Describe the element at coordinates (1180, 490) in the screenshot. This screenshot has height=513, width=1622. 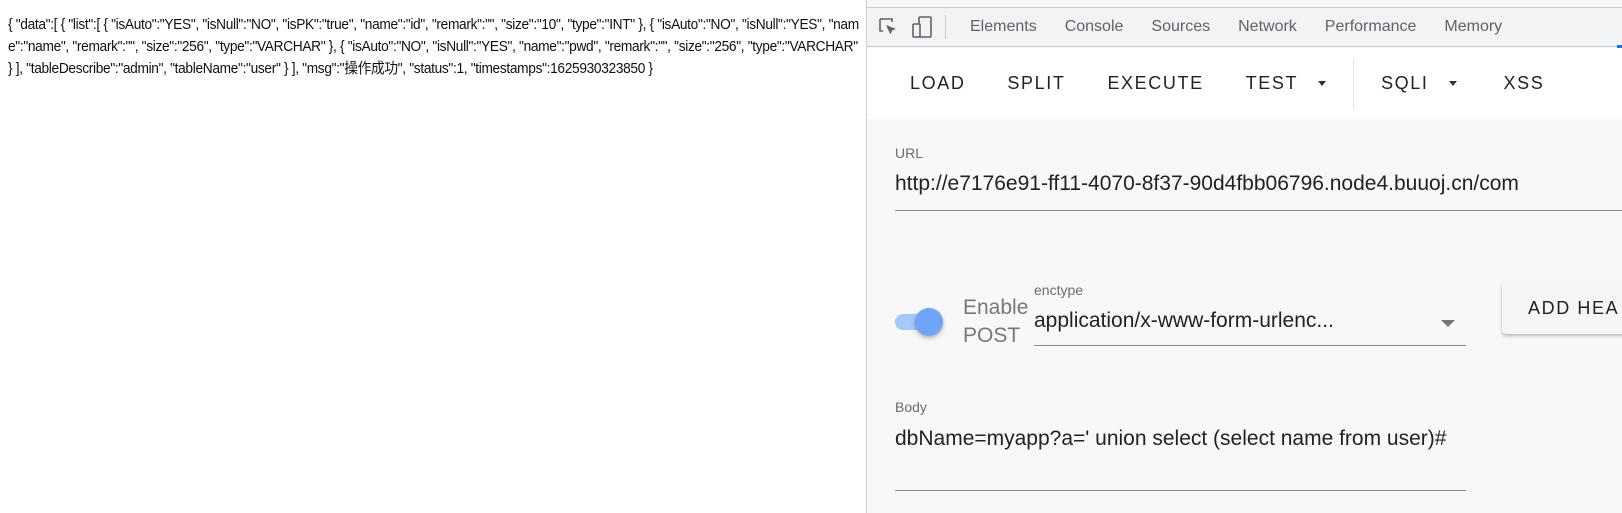
I see `body-underline` at that location.